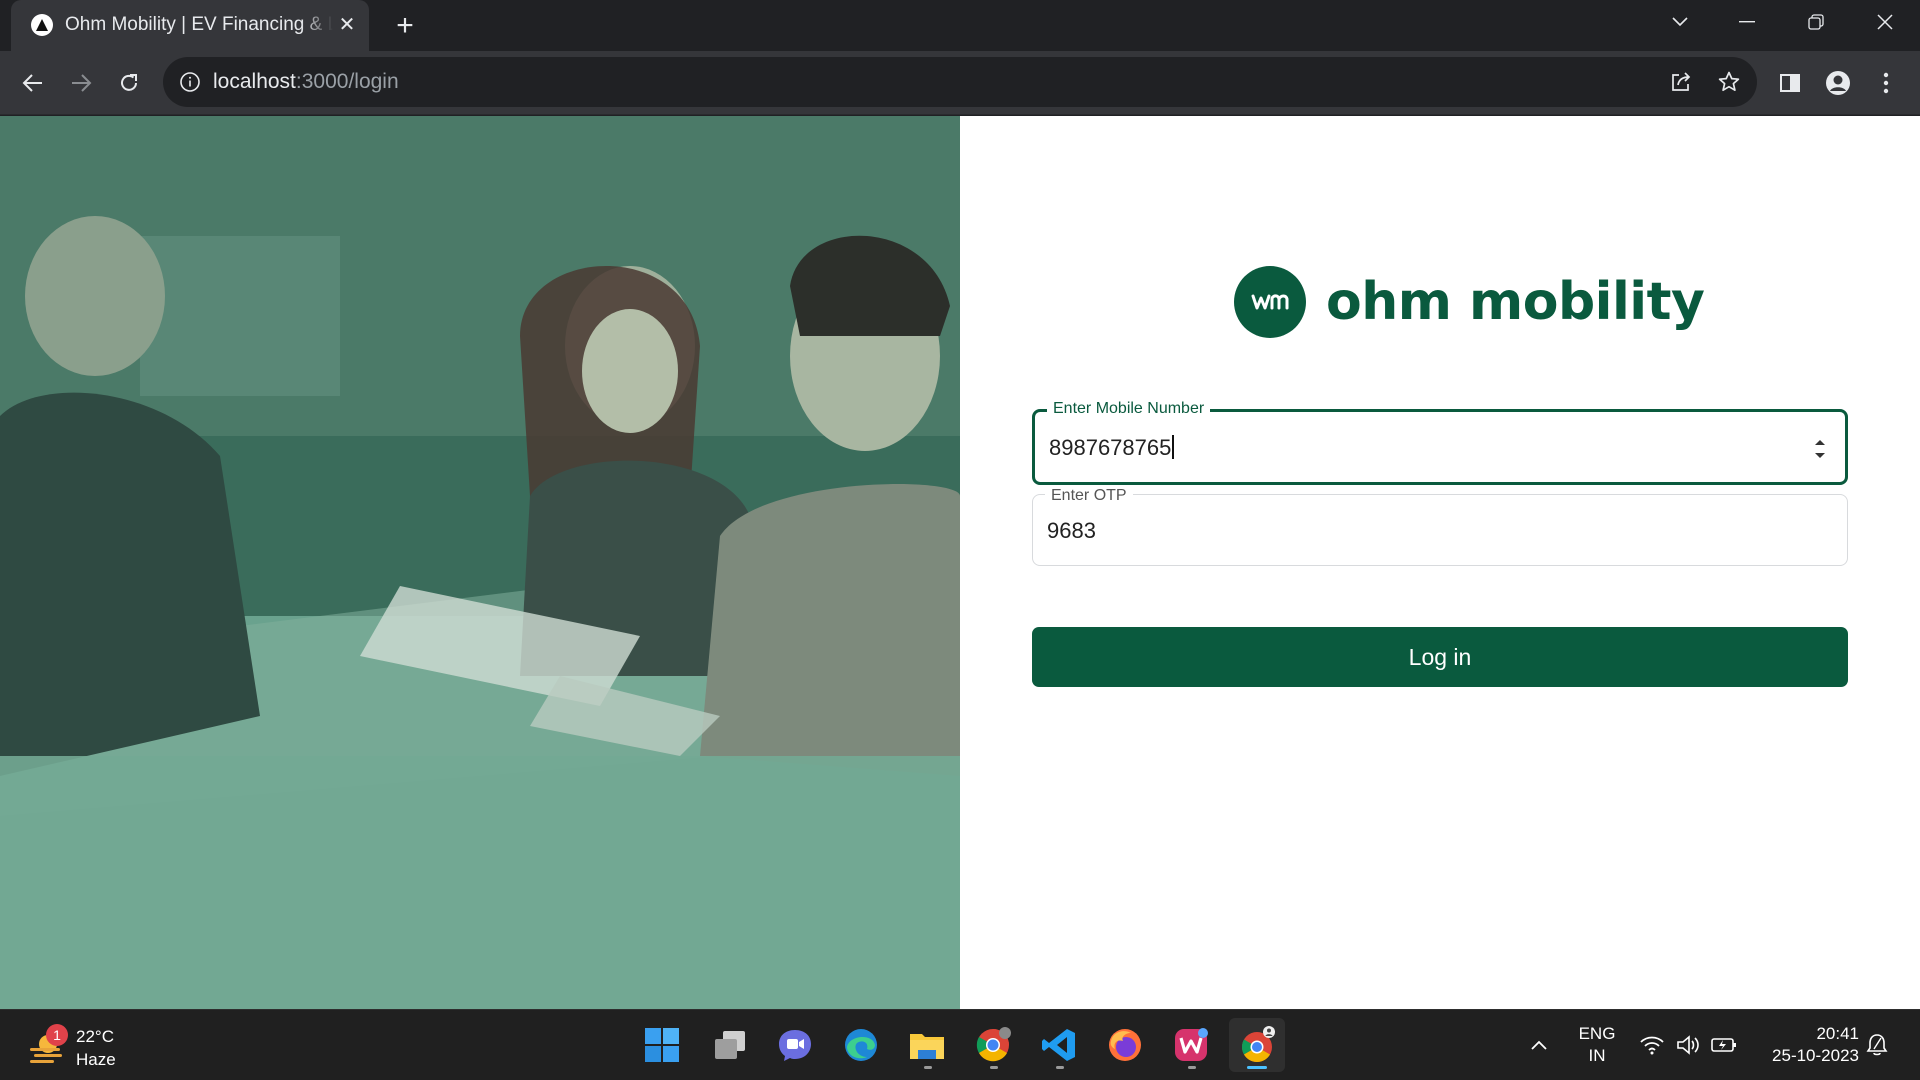 This screenshot has width=1920, height=1080. I want to click on edge-icon, so click(861, 1045).